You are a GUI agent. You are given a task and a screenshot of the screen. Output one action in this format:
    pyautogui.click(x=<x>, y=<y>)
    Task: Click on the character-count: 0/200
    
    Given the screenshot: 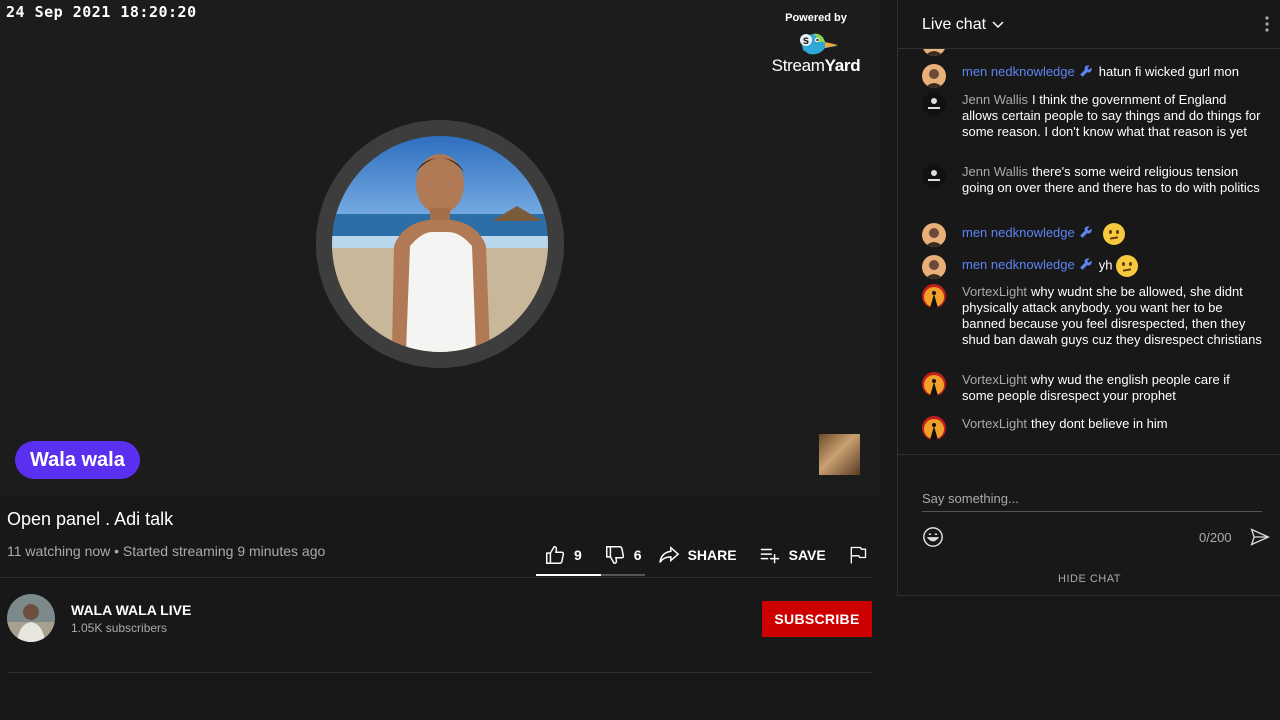 What is the action you would take?
    pyautogui.click(x=1215, y=537)
    